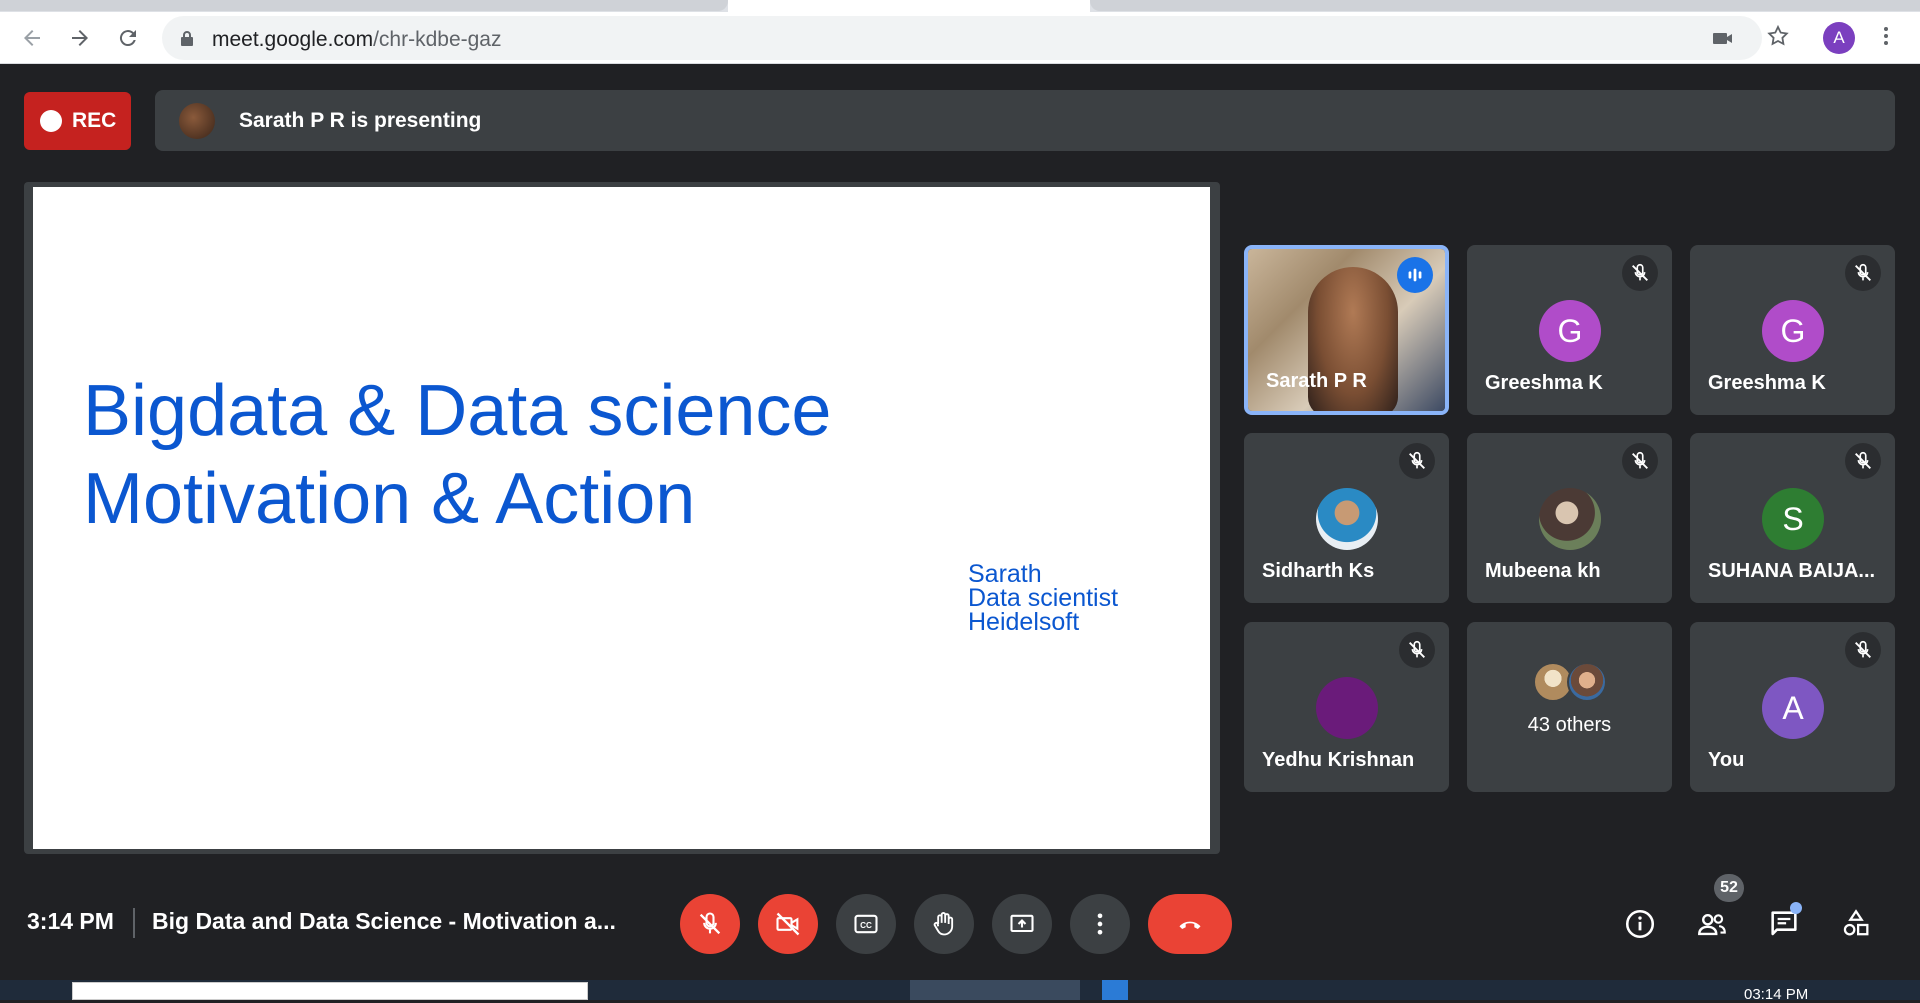  What do you see at coordinates (70, 921) in the screenshot?
I see `meeting-clock: 3:14 PM` at bounding box center [70, 921].